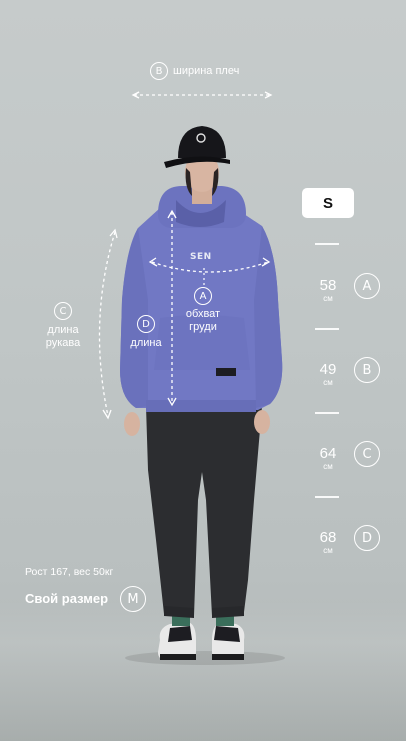  I want to click on chest-girth-label-line2: груди, so click(203, 327).